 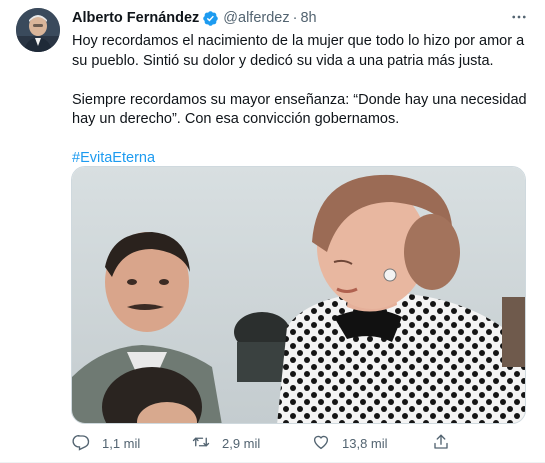 What do you see at coordinates (210, 18) in the screenshot?
I see `verified-badge-icon` at bounding box center [210, 18].